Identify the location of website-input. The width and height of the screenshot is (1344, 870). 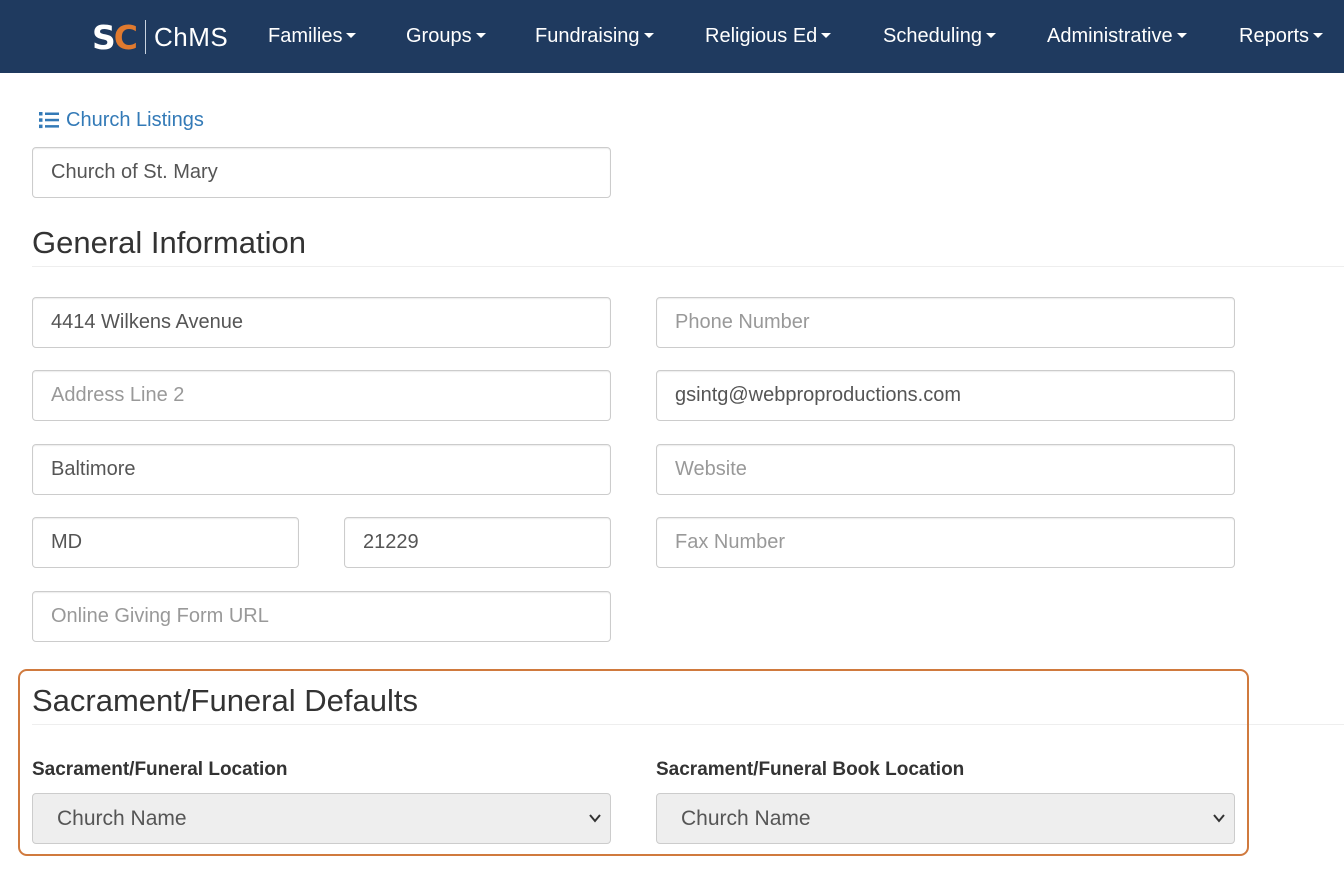
(945, 469).